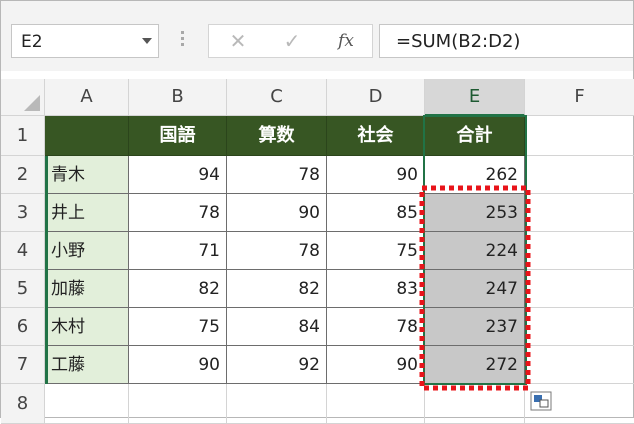  What do you see at coordinates (182, 40) in the screenshot?
I see `drag-handle-icon` at bounding box center [182, 40].